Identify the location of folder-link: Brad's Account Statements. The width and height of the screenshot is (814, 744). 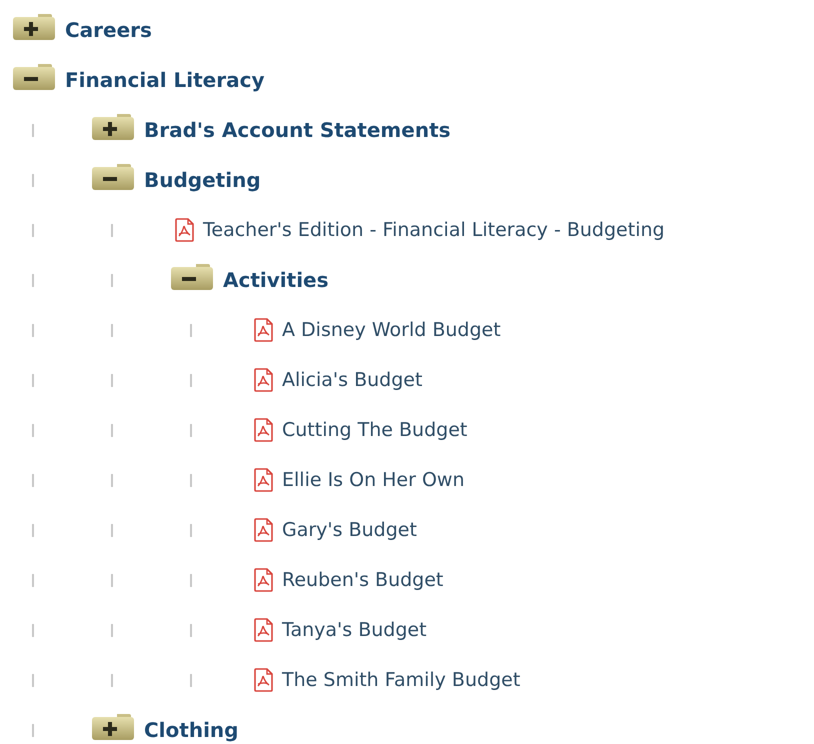
(297, 130).